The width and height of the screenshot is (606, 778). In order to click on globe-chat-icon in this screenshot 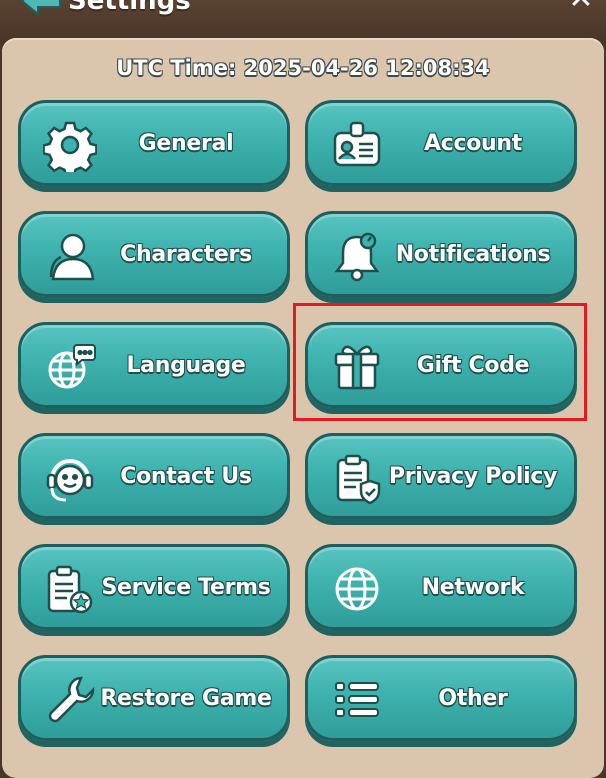, I will do `click(70, 367)`.